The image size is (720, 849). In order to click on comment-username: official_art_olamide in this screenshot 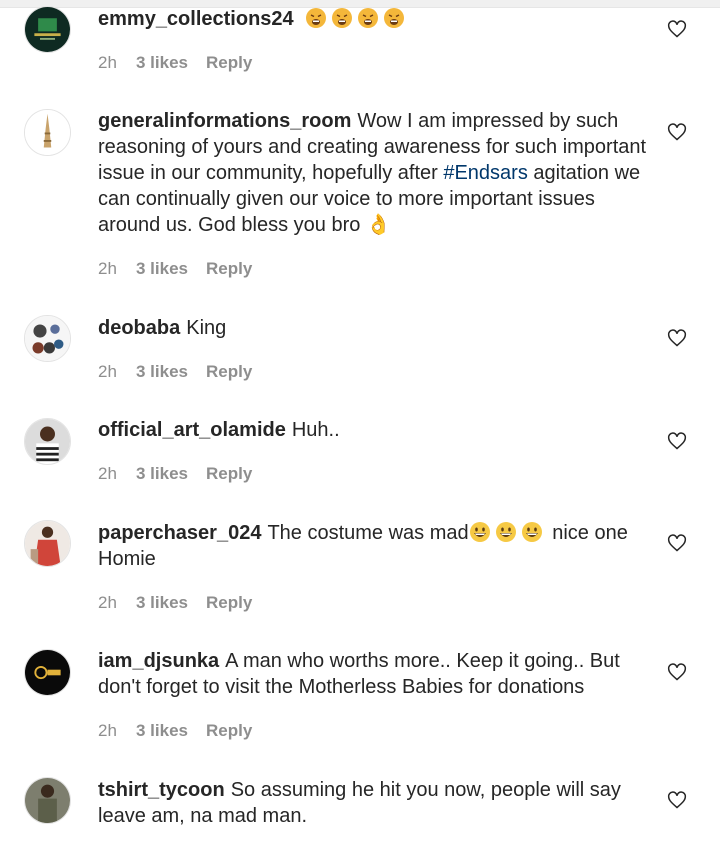, I will do `click(192, 430)`.